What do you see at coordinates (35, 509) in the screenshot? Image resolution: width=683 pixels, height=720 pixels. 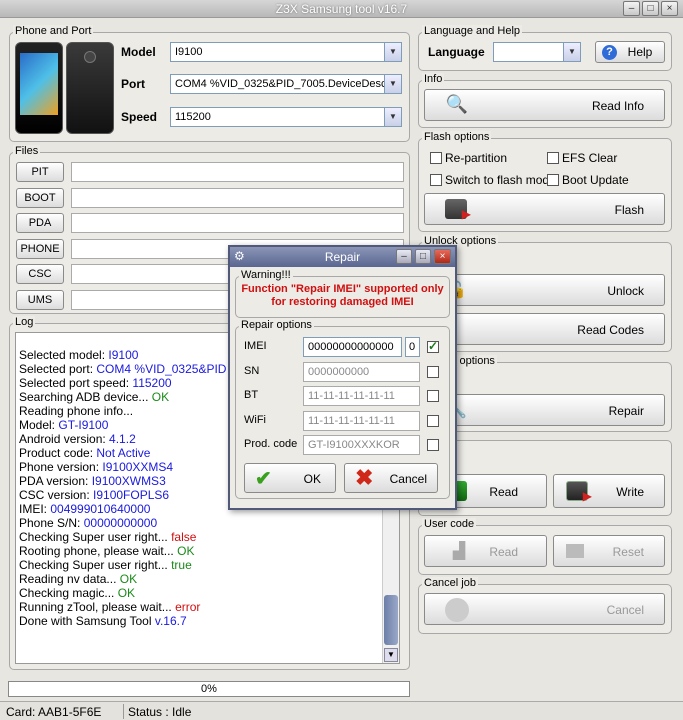 I see `log-segment: IMEI:` at bounding box center [35, 509].